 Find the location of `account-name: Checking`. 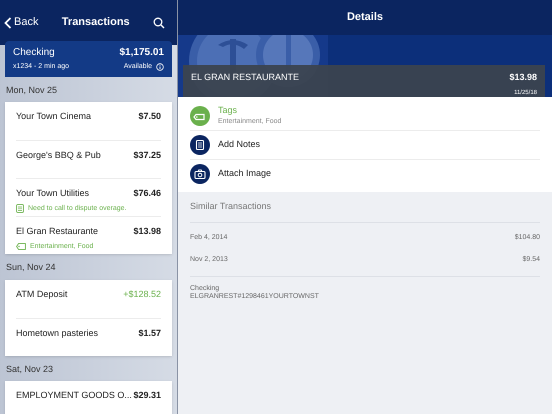

account-name: Checking is located at coordinates (34, 53).